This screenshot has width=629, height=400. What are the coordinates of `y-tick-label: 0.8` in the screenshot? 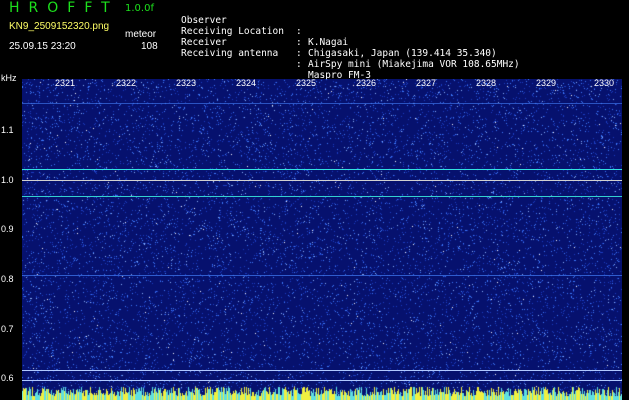 It's located at (7, 279).